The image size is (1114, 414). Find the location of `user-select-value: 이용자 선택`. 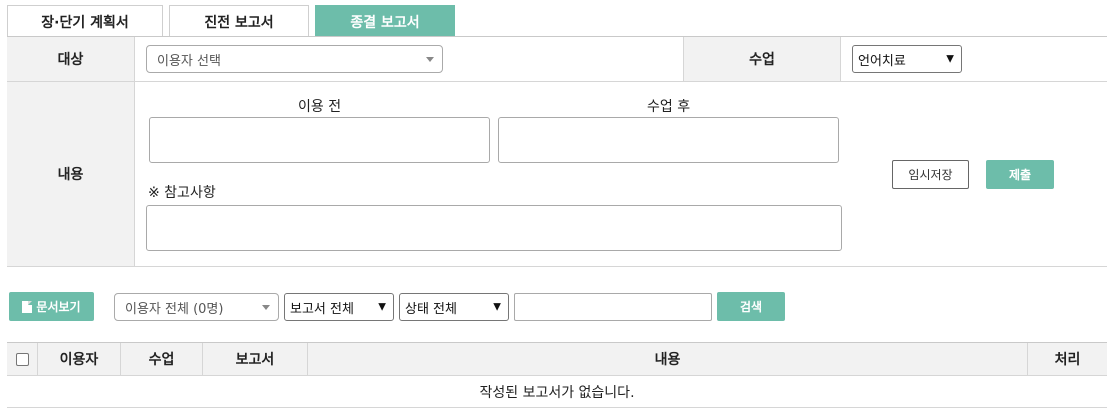

user-select-value: 이용자 선택 is located at coordinates (189, 61).